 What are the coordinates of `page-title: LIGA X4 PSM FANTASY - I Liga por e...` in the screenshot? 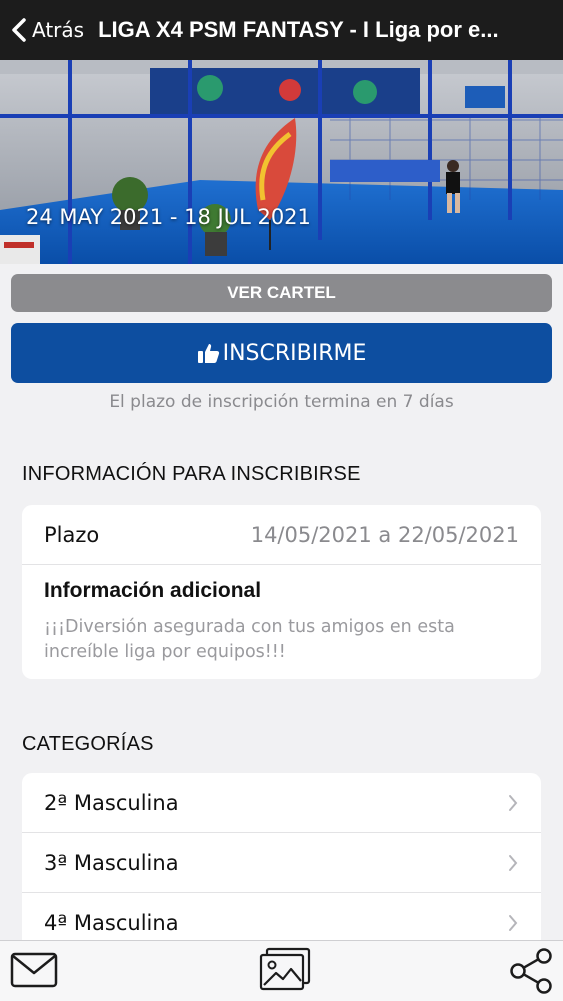 It's located at (298, 29).